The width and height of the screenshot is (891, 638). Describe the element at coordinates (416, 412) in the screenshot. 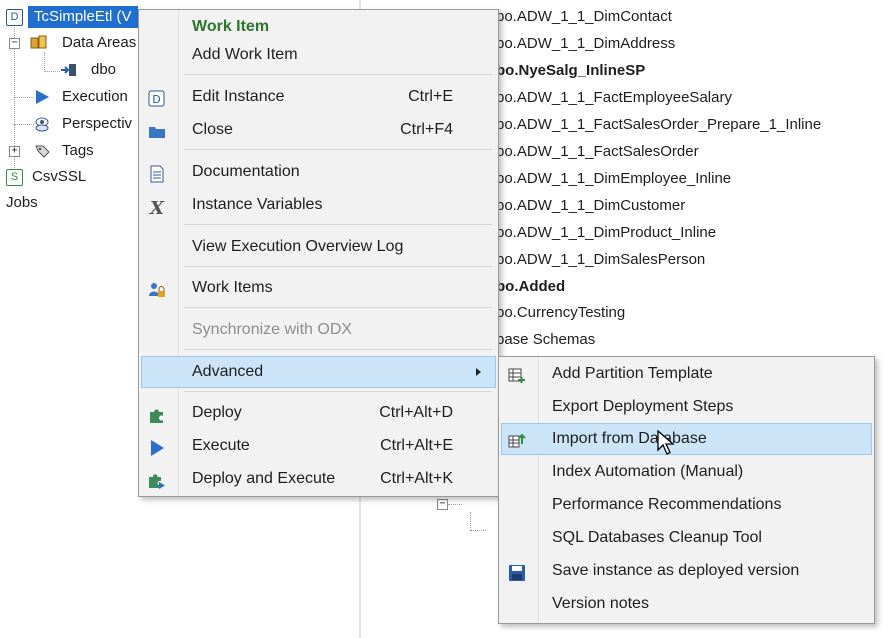

I see `menu-item-shortcut: Ctrl+Alt+D` at that location.